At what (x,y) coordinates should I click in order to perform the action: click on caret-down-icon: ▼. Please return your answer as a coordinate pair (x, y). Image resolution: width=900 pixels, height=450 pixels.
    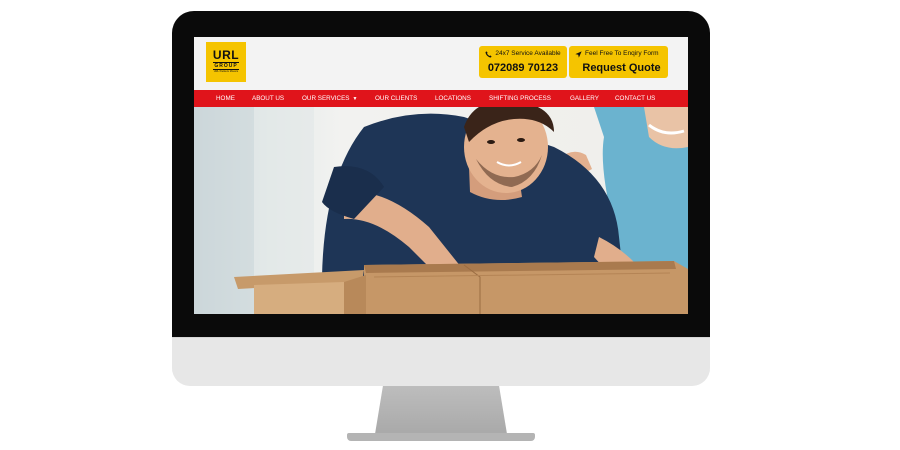
    Looking at the image, I should click on (355, 99).